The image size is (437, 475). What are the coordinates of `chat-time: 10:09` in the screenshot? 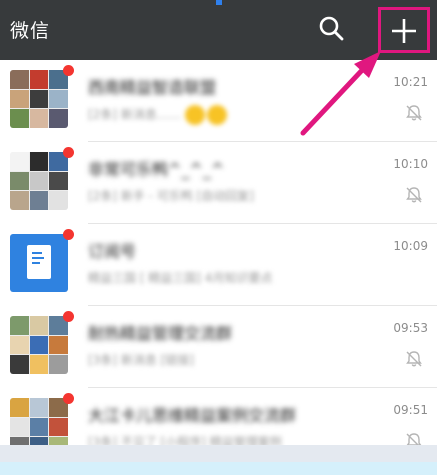 It's located at (410, 246).